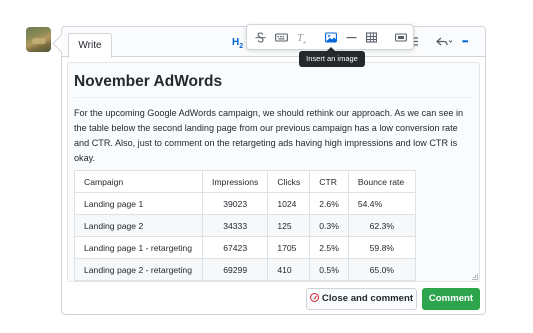 This screenshot has width=533, height=333. Describe the element at coordinates (148, 81) in the screenshot. I see `editor-heading: November AdWords` at that location.